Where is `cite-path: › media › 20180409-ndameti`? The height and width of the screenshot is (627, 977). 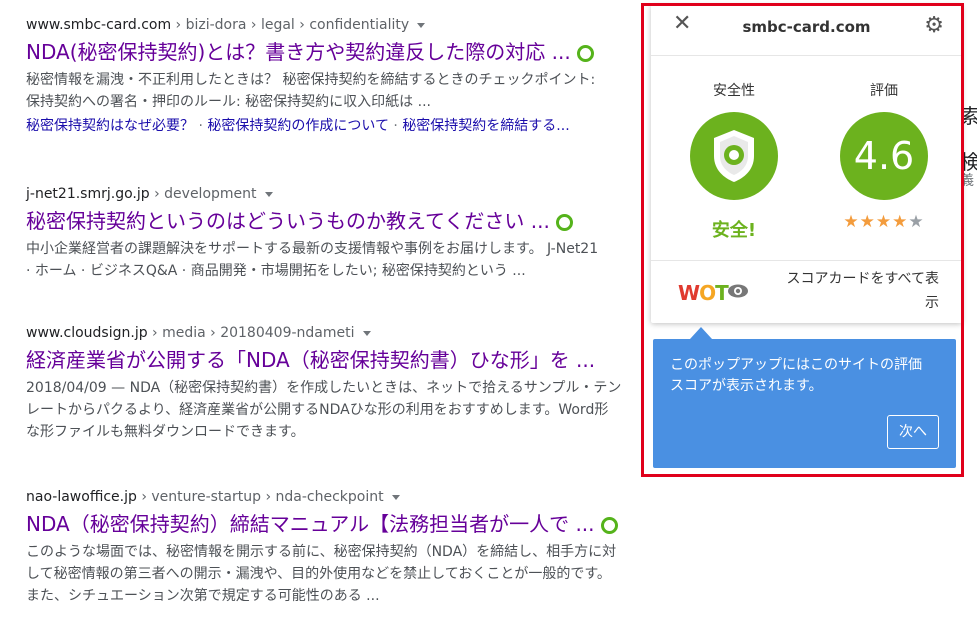 cite-path: › media › 20180409-ndameti is located at coordinates (251, 333).